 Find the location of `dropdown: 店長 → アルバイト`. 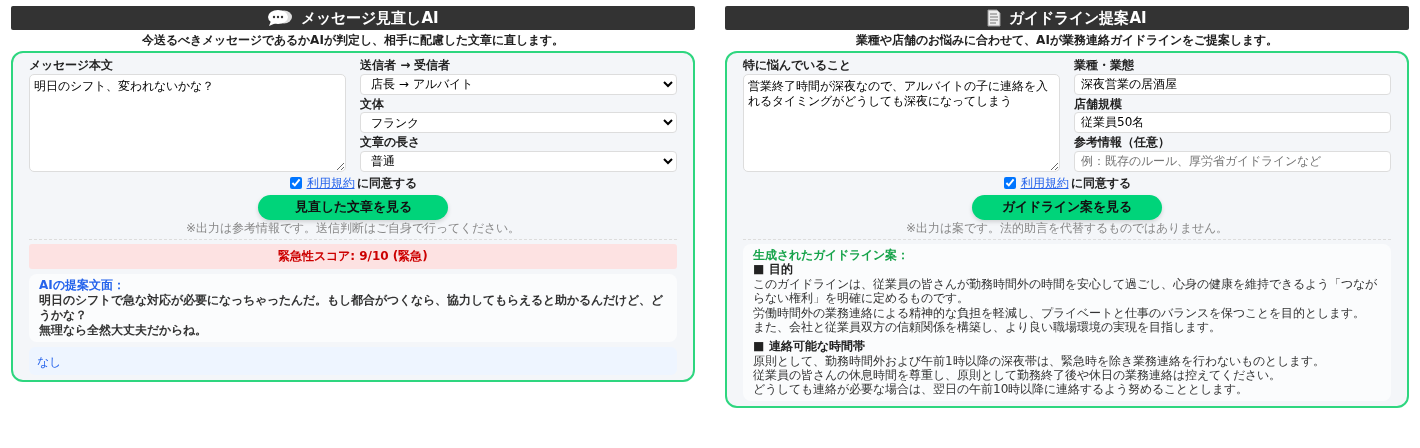

dropdown: 店長 → アルバイト is located at coordinates (518, 84).